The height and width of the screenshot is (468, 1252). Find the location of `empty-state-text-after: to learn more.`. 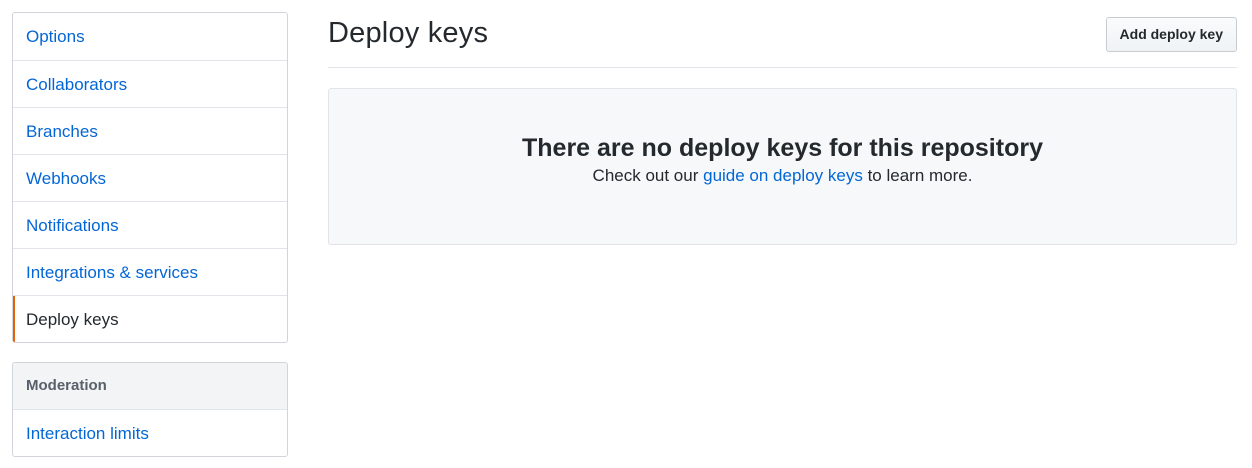

empty-state-text-after: to learn more. is located at coordinates (917, 175).